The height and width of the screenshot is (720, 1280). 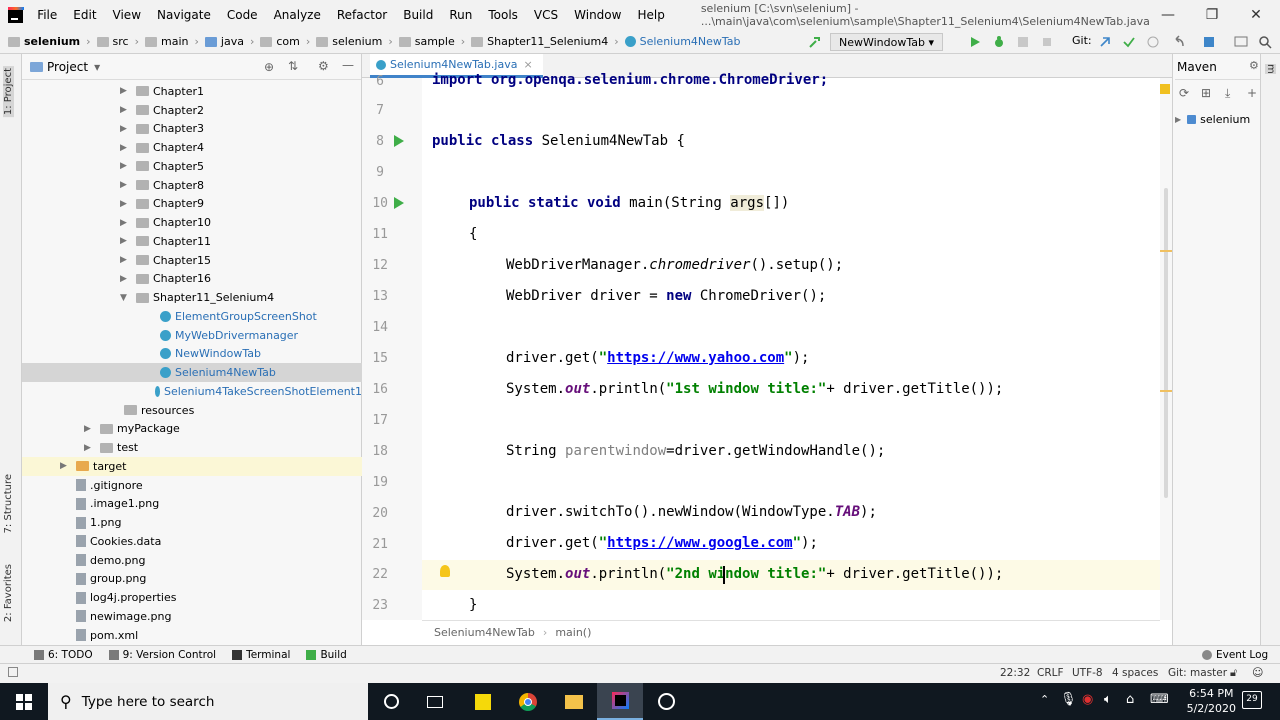 I want to click on tab-close-icon: ×, so click(x=527, y=64).